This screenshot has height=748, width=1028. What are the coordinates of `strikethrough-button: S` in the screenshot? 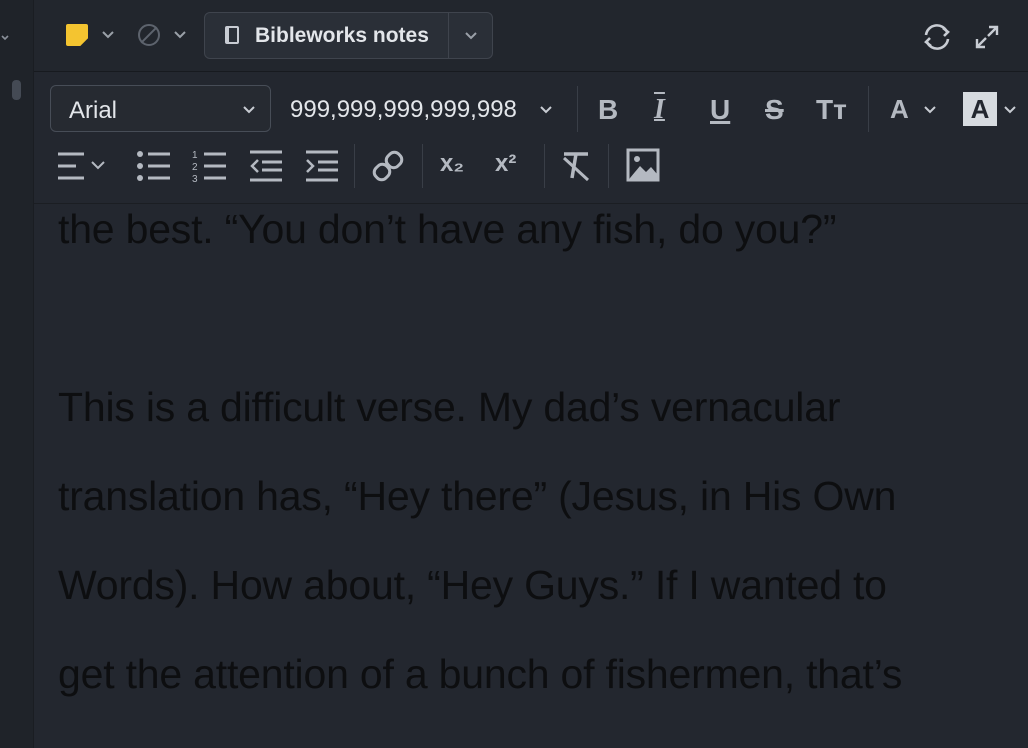 It's located at (774, 110).